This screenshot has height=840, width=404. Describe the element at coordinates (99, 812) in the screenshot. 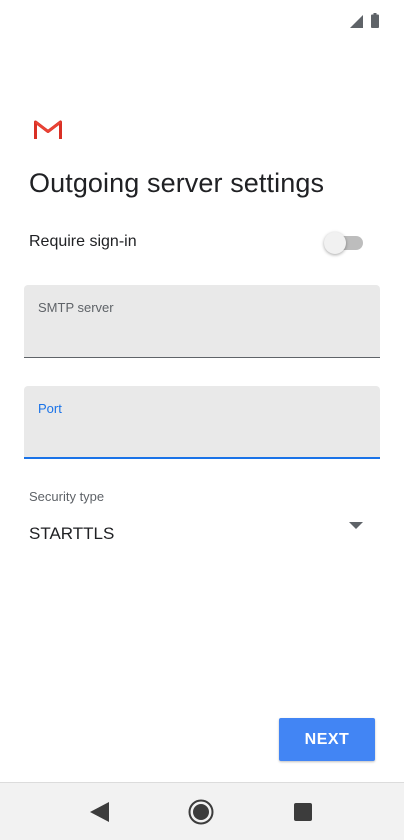

I see `back-icon` at that location.